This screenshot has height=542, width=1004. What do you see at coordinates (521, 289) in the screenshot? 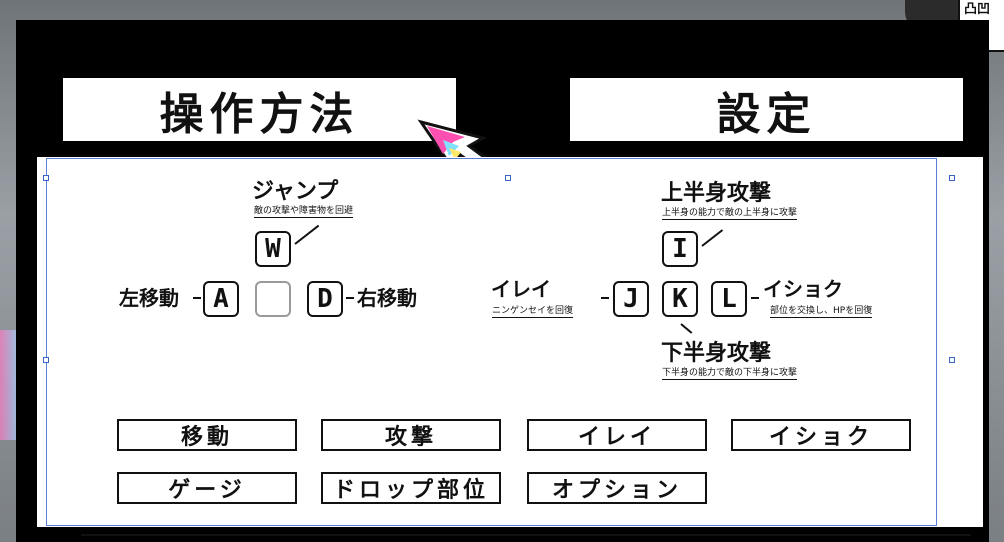
I see `irei-label: イレイ` at bounding box center [521, 289].